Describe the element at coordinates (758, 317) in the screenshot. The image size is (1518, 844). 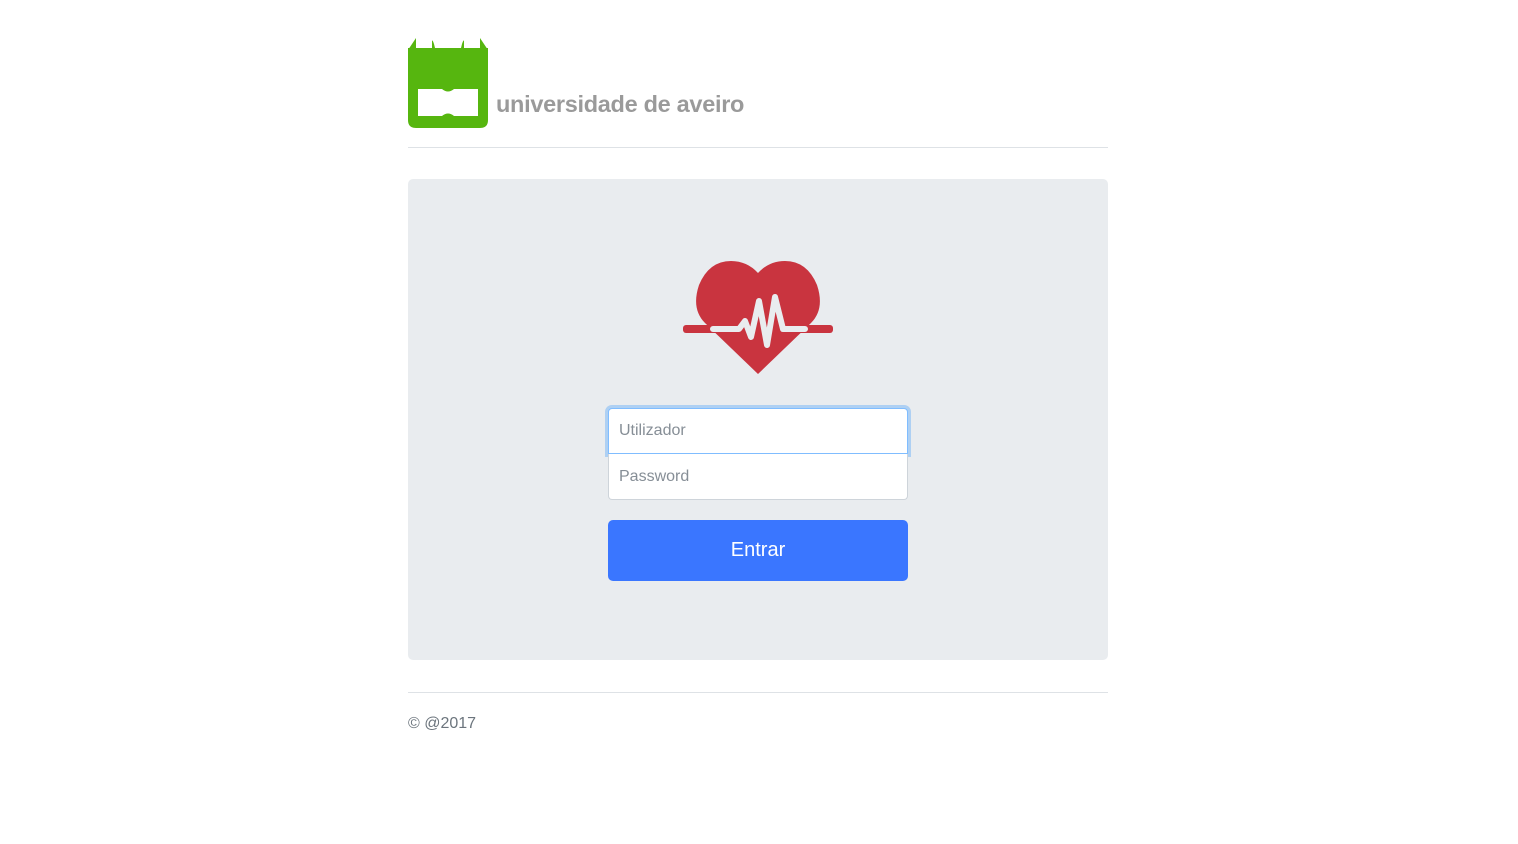
I see `heartbeat-icon` at that location.